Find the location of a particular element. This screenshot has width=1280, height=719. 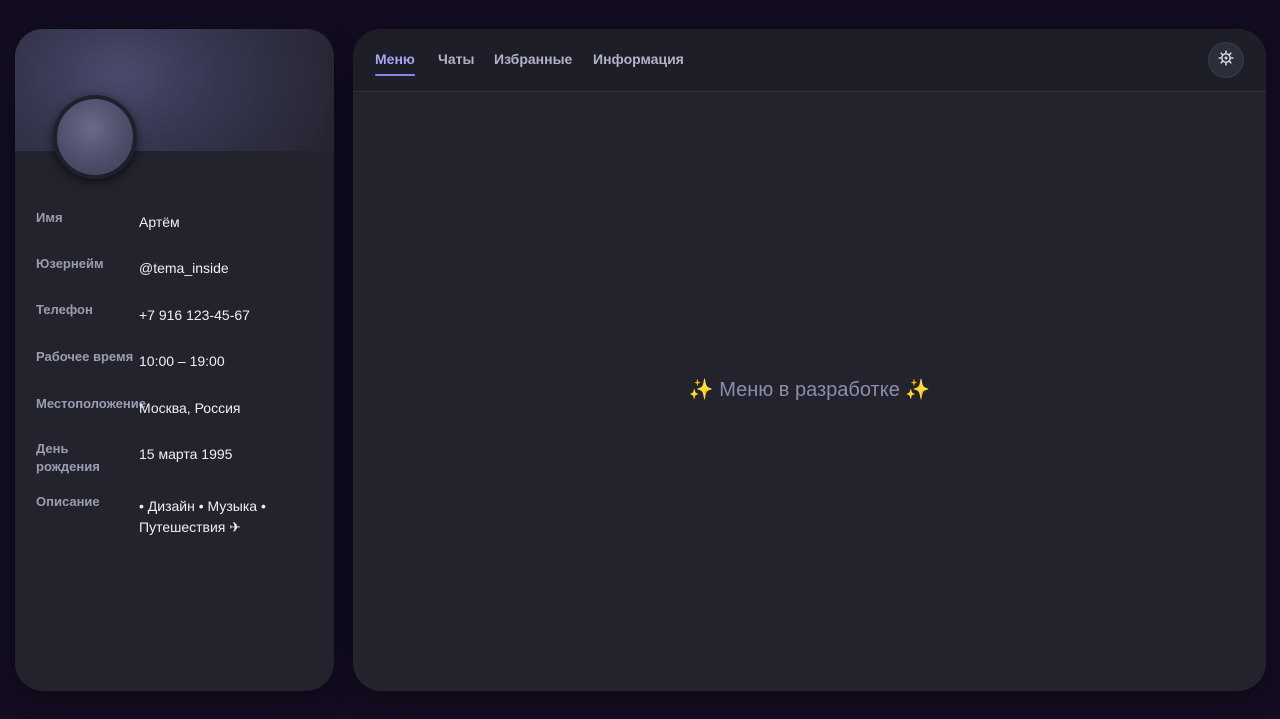

field-value: @tema_inside is located at coordinates (184, 268).